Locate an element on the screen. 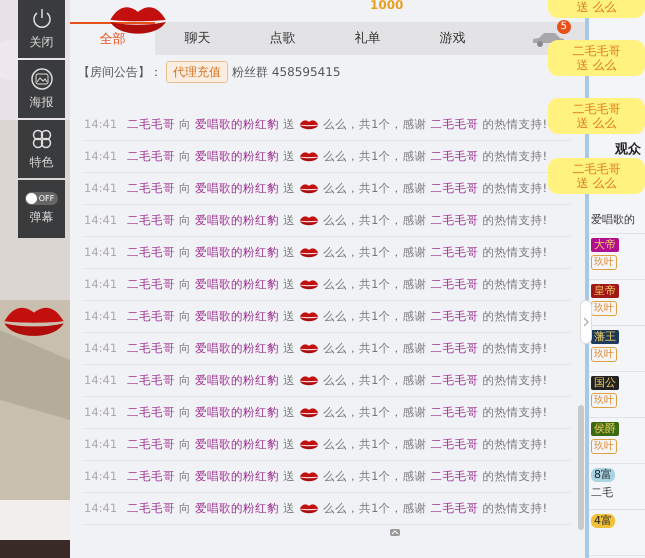 The height and width of the screenshot is (558, 645). tab: 礼单 is located at coordinates (367, 38).